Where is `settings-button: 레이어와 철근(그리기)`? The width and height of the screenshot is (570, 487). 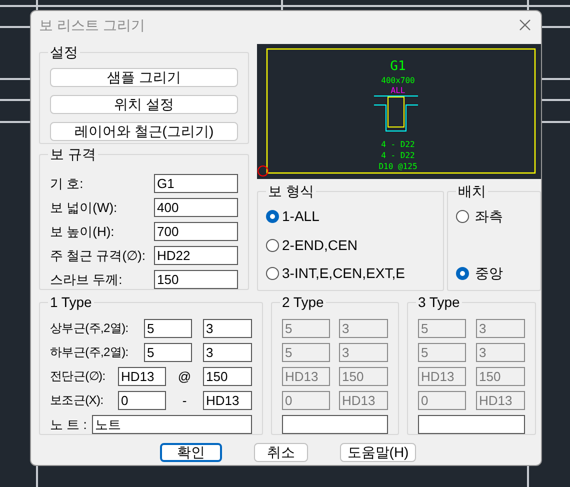
settings-button: 레이어와 철근(그리기) is located at coordinates (144, 131).